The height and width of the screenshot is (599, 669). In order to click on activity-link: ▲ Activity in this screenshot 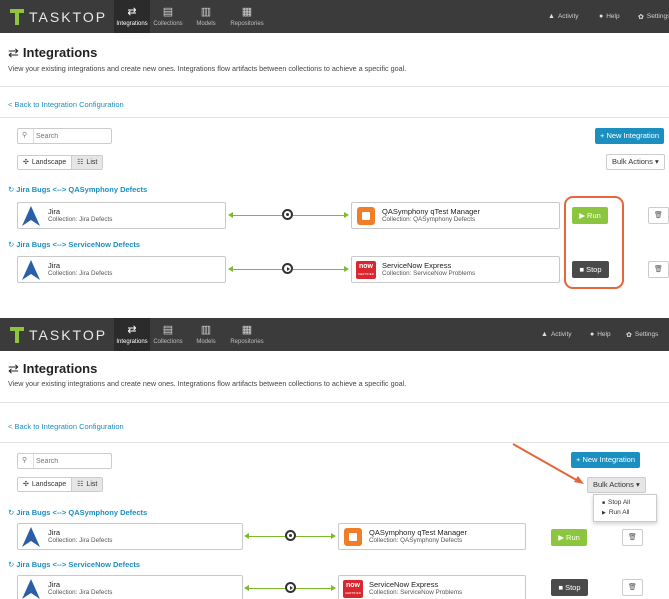, I will do `click(563, 16)`.